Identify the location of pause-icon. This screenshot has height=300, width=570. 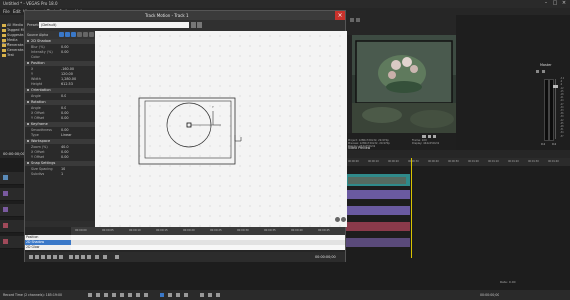
(122, 295).